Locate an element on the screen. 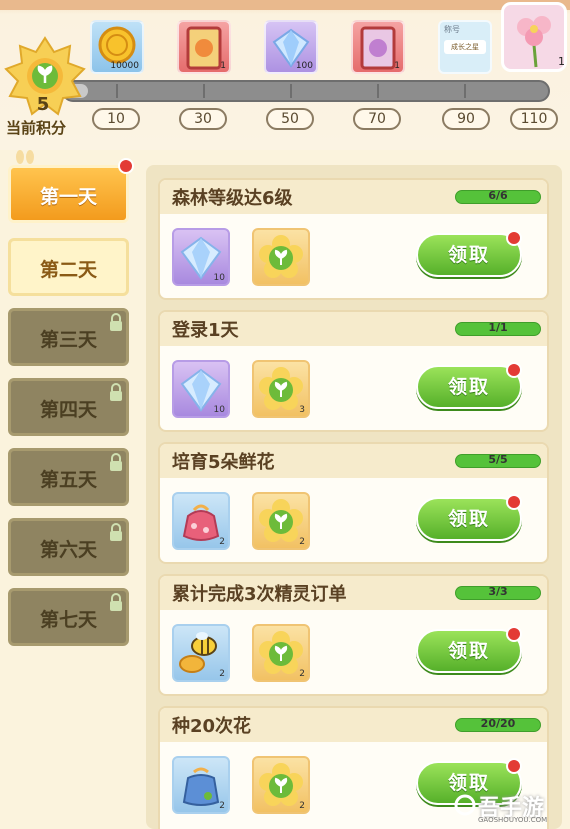 The height and width of the screenshot is (829, 570). reward-item-gift-bag: 2 is located at coordinates (201, 521).